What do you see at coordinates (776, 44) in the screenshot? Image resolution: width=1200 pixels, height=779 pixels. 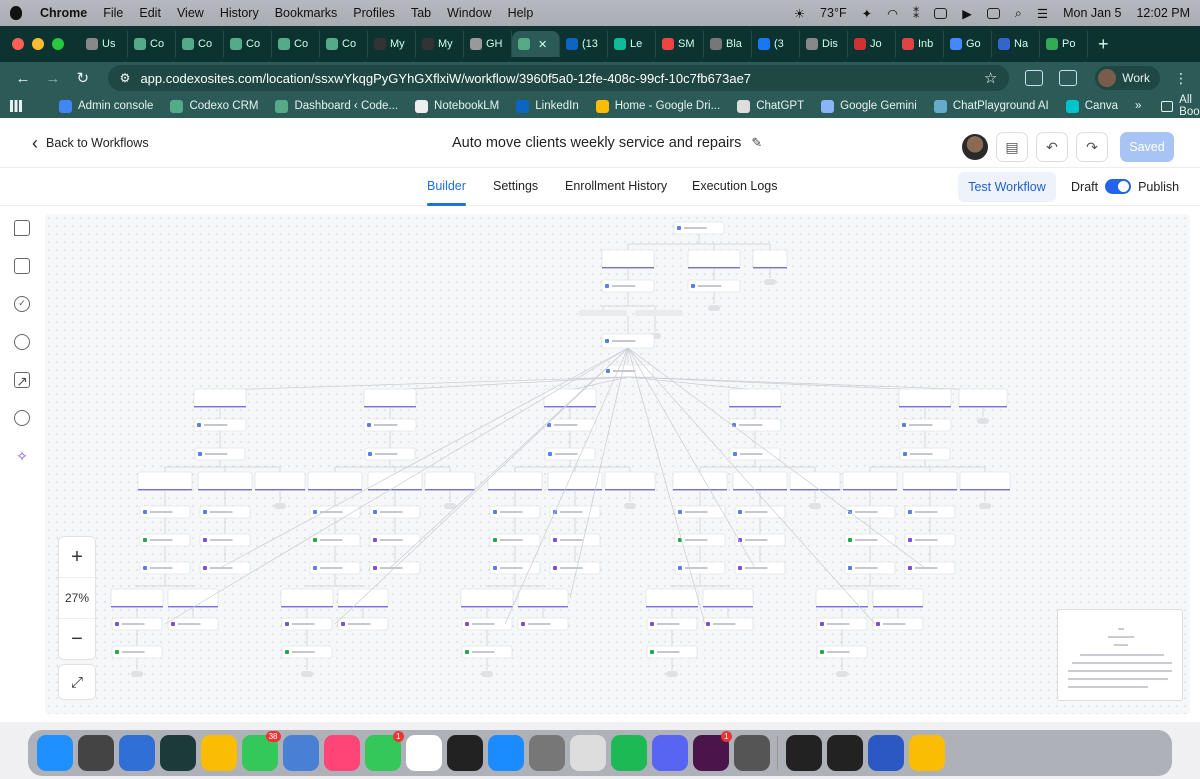 I see `browser-tab: (3` at bounding box center [776, 44].